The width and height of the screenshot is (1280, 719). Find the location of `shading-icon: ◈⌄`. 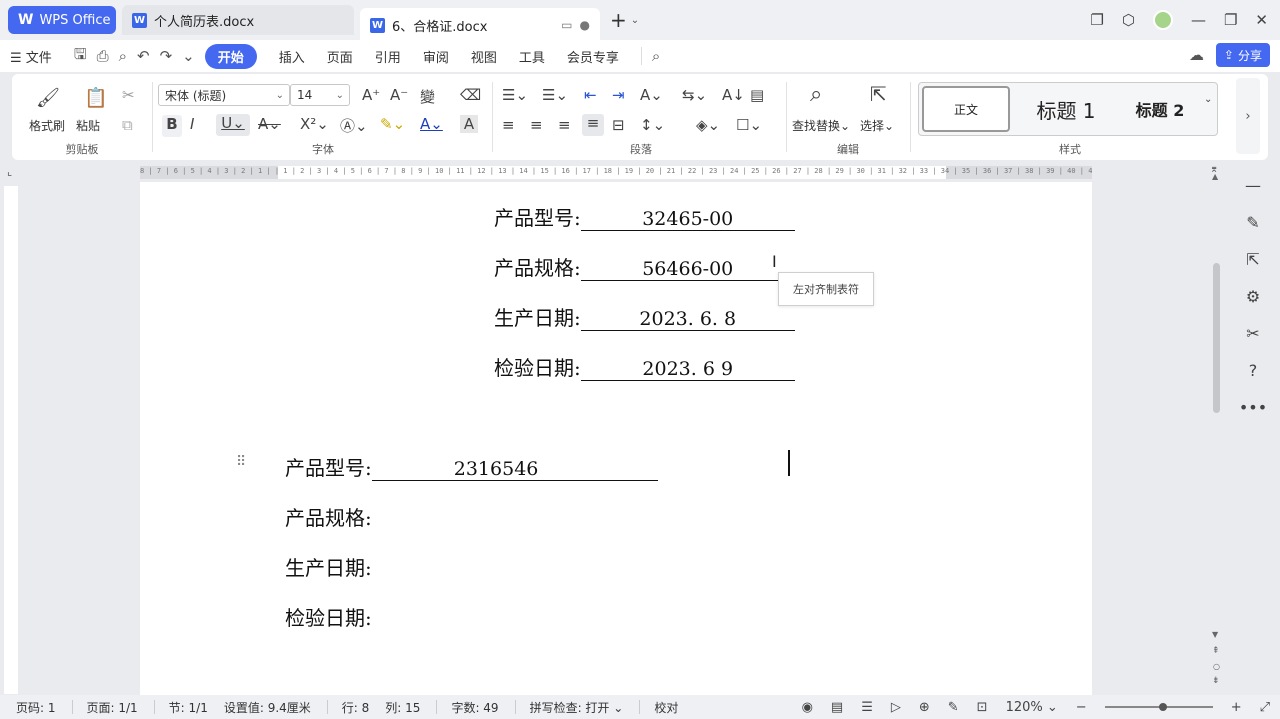

shading-icon: ◈⌄ is located at coordinates (708, 125).